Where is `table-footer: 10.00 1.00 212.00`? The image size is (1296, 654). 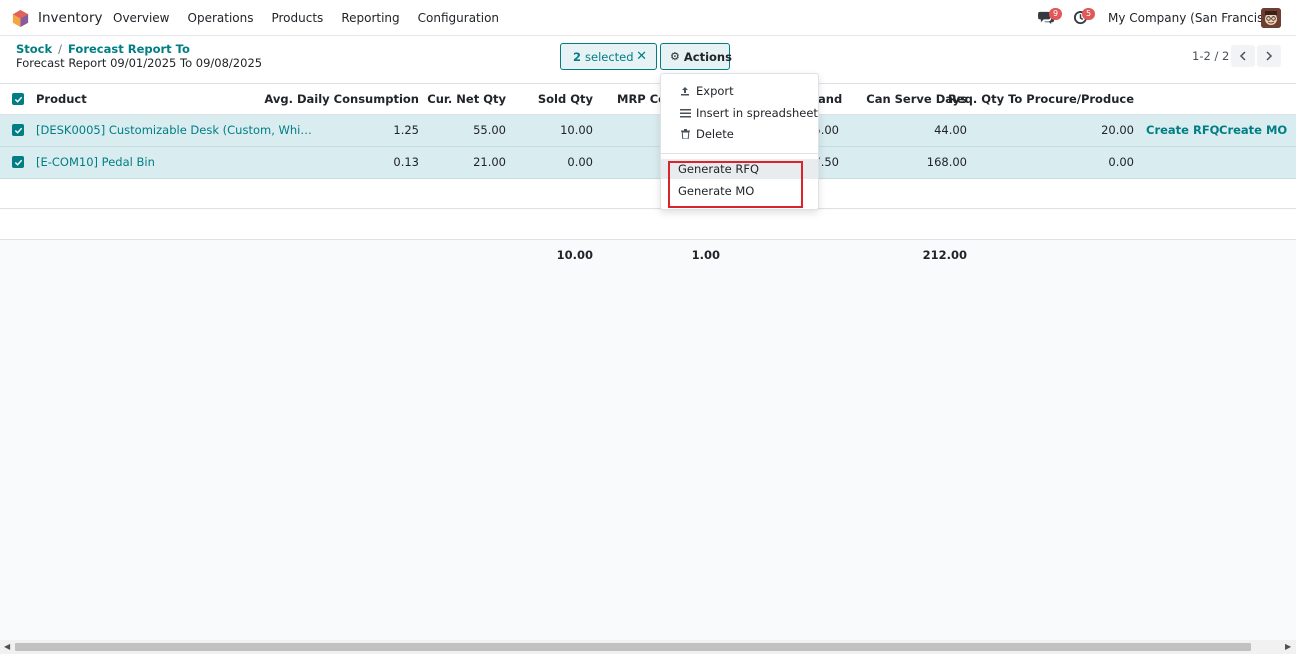 table-footer: 10.00 1.00 212.00 is located at coordinates (648, 255).